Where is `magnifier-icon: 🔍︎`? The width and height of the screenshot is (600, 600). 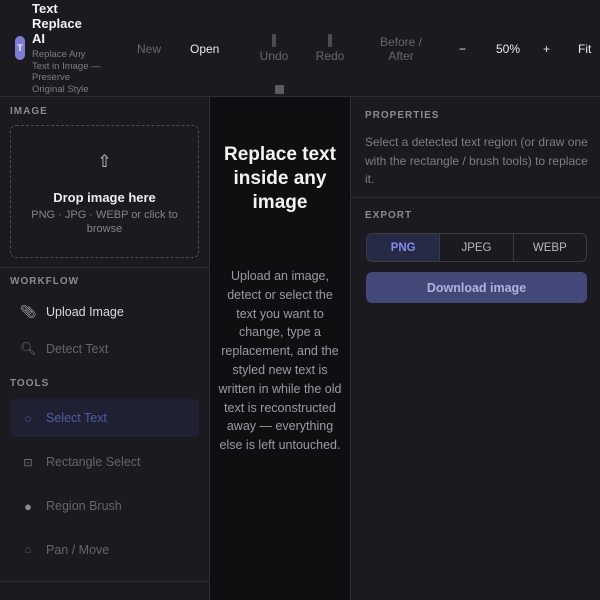
magnifier-icon: 🔍︎ is located at coordinates (28, 348).